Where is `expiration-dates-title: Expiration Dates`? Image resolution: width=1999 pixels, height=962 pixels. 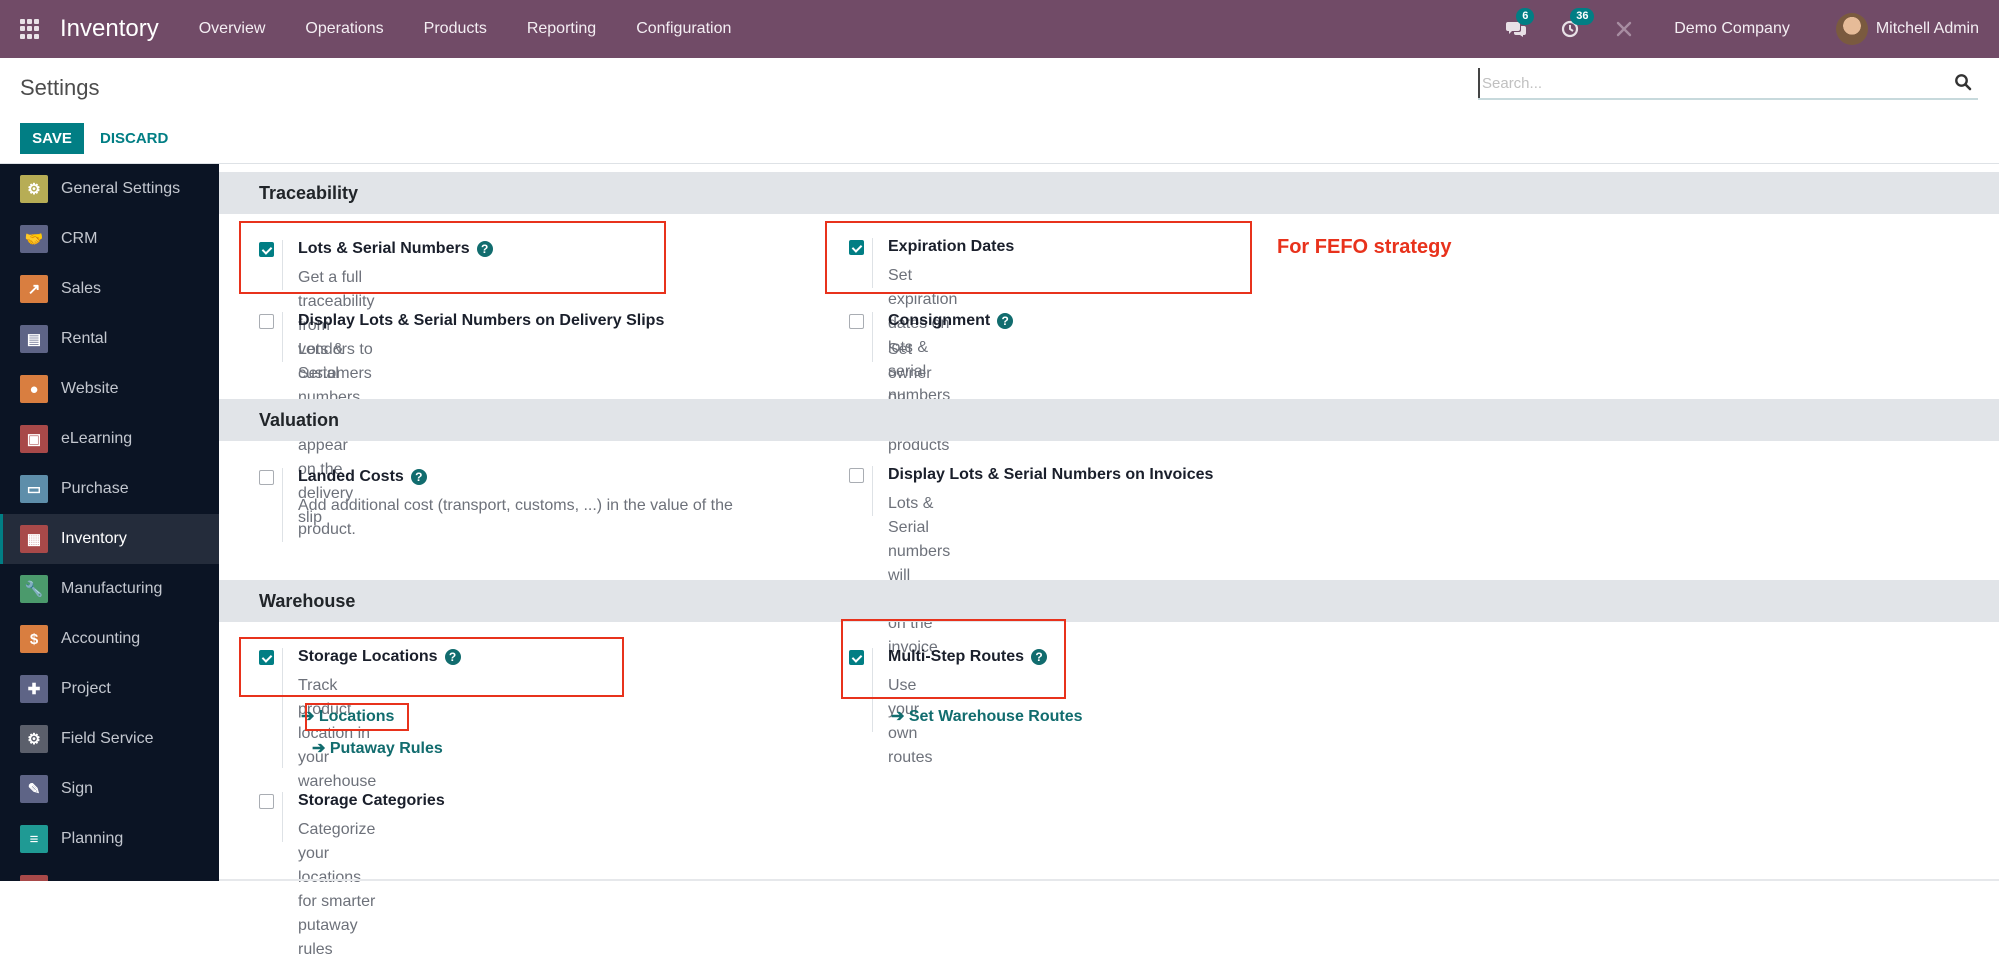 expiration-dates-title: Expiration Dates is located at coordinates (951, 246).